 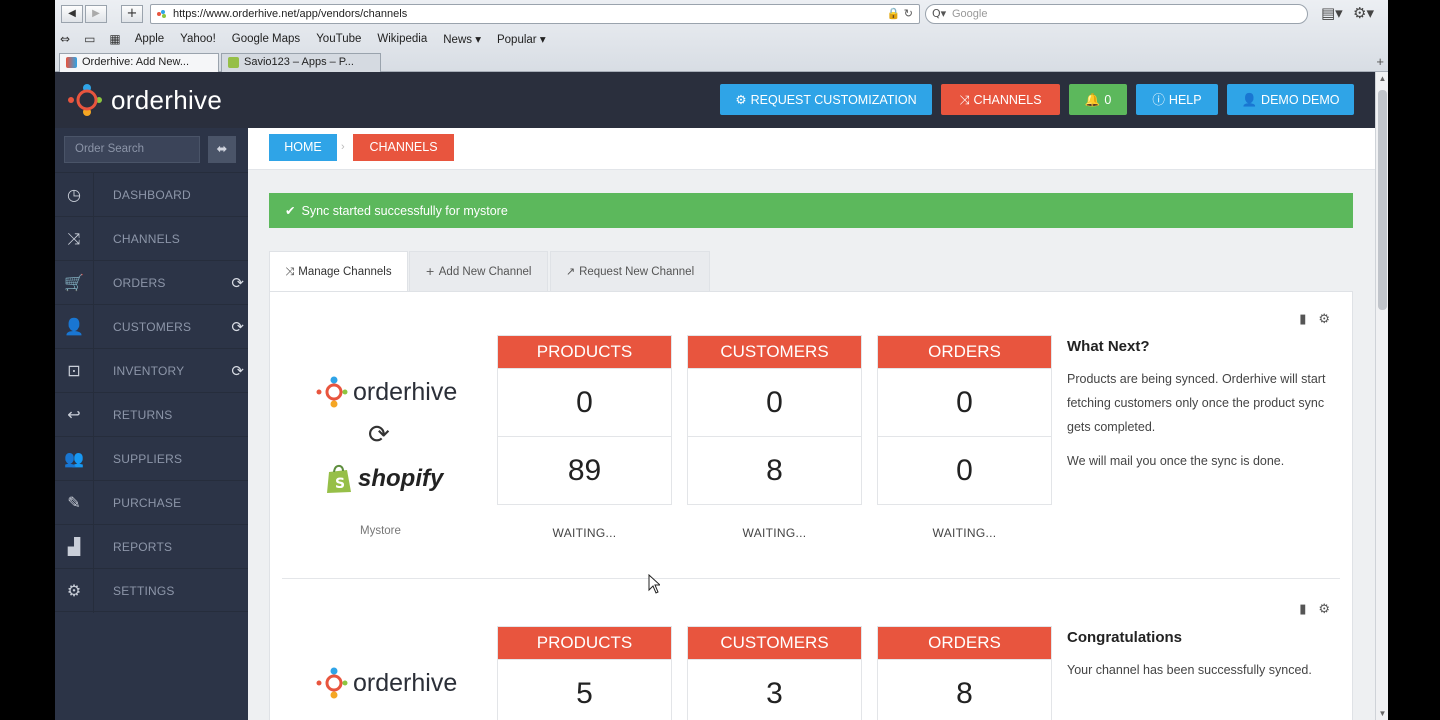 I want to click on sidebar-item-label: CHANNELS, so click(x=146, y=239).